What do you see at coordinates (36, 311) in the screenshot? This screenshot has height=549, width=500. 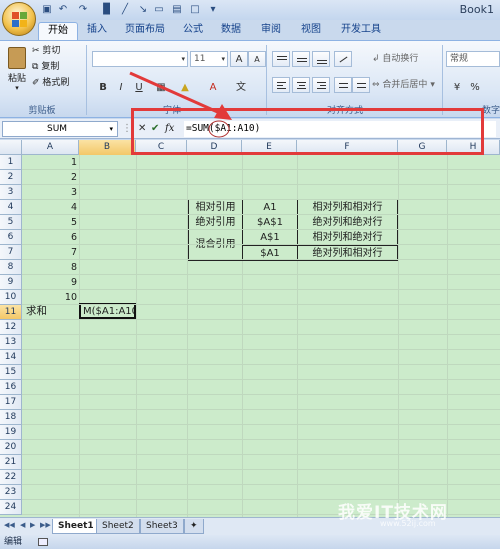 I see `cell-a11: 求和` at bounding box center [36, 311].